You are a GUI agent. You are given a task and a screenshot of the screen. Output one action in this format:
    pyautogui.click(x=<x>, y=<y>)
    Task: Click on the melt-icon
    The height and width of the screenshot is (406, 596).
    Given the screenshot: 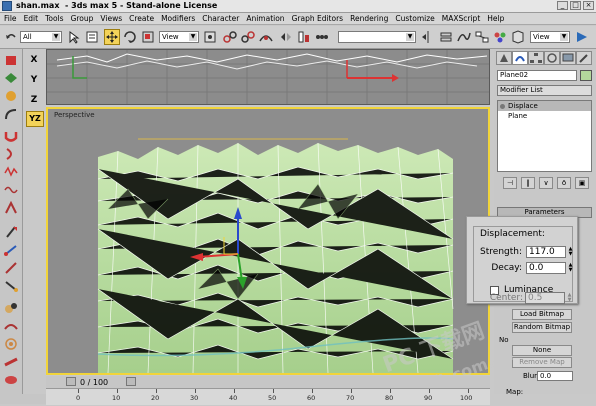 What is the action you would take?
    pyautogui.click(x=11, y=286)
    